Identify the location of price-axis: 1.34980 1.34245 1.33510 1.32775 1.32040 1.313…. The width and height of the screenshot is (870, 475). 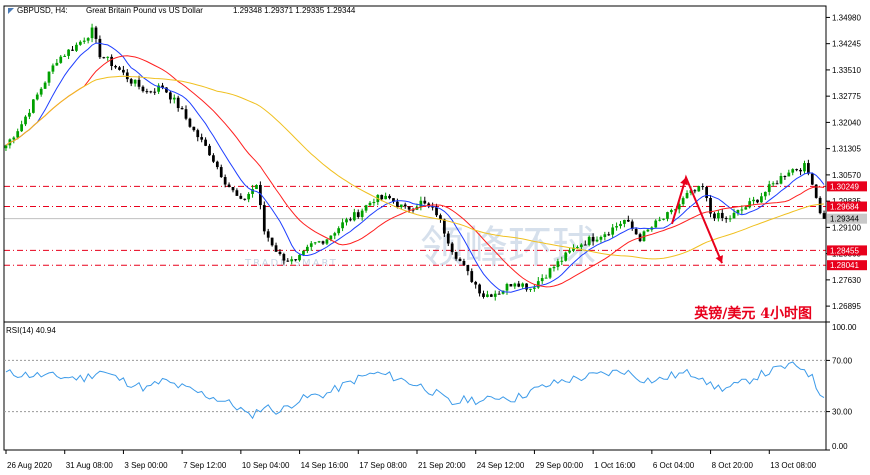
(846, 162).